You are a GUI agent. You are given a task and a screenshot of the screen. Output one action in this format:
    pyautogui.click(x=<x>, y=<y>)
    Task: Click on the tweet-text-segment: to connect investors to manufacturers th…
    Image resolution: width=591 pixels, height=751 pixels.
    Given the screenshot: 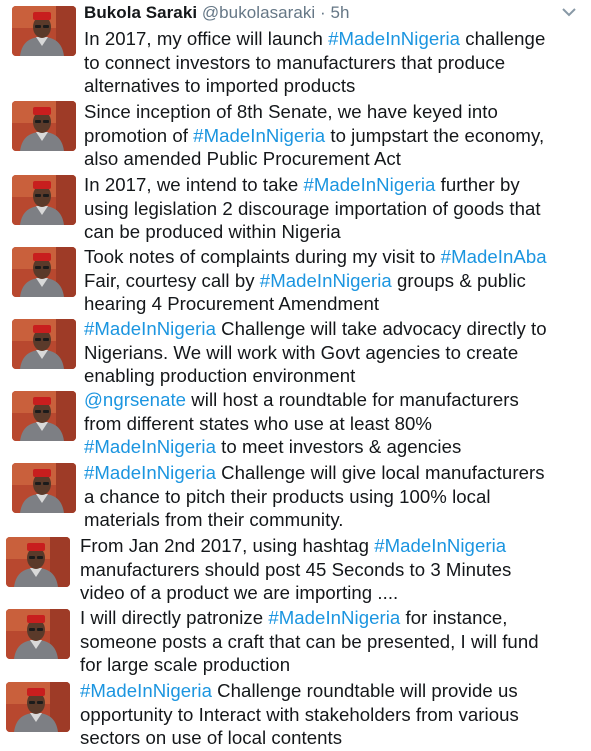 What is the action you would take?
    pyautogui.click(x=295, y=62)
    